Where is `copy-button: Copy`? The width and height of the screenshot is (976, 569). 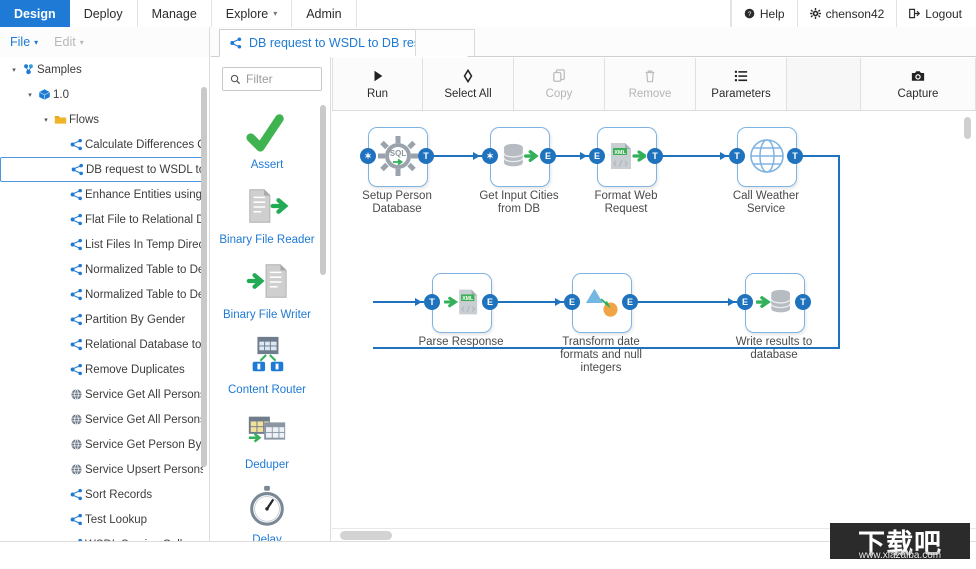 copy-button: Copy is located at coordinates (559, 84).